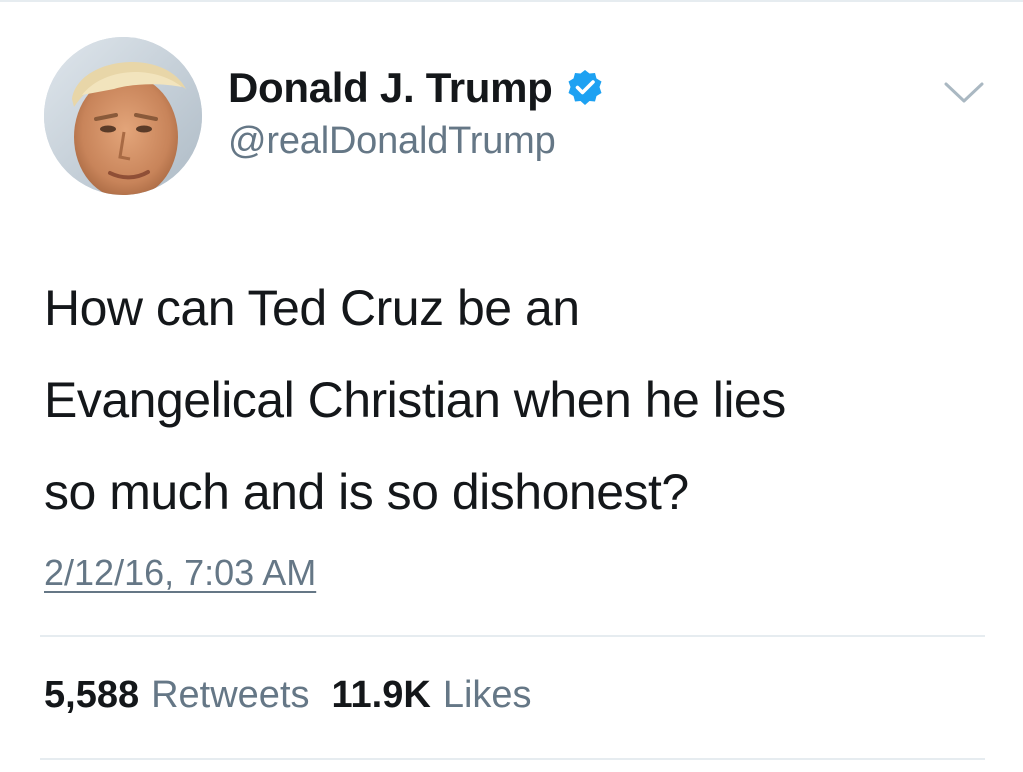  Describe the element at coordinates (392, 141) in the screenshot. I see `author-handle: @realDonaldTrump` at that location.